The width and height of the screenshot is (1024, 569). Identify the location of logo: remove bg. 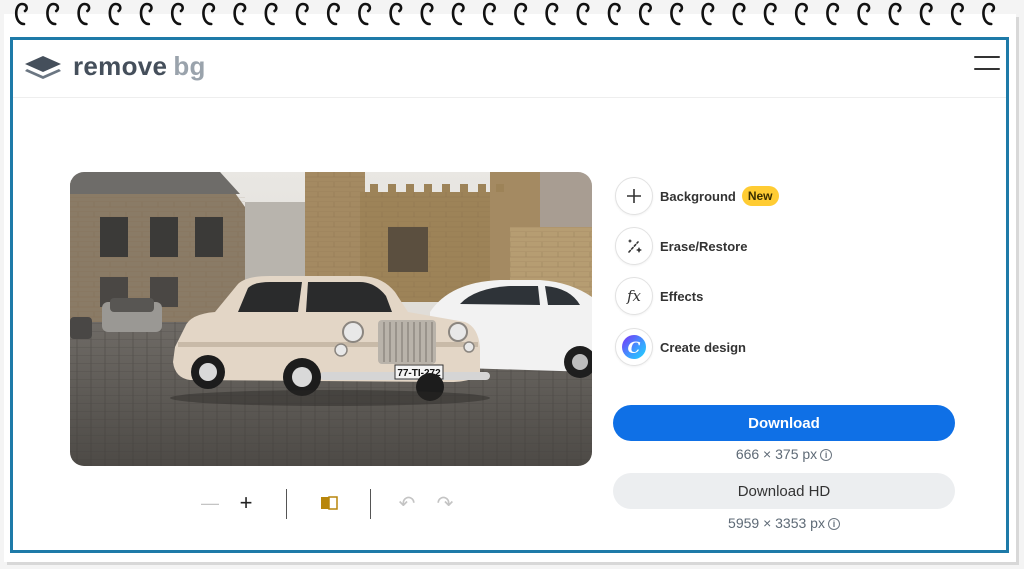
(114, 66).